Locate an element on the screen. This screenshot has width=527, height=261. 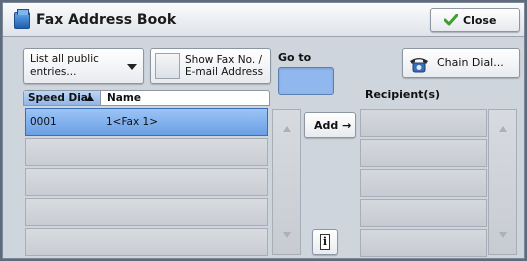
goto-label: Go to is located at coordinates (295, 57).